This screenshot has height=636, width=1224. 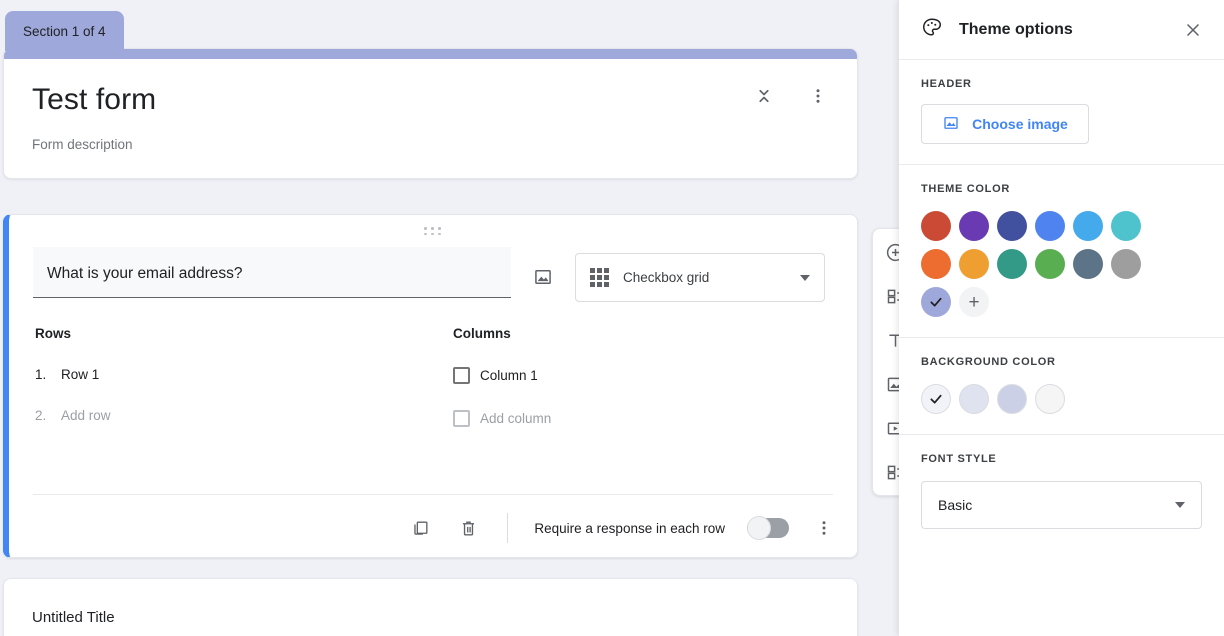 I want to click on header-section: Header Choose image, so click(x=1061, y=112).